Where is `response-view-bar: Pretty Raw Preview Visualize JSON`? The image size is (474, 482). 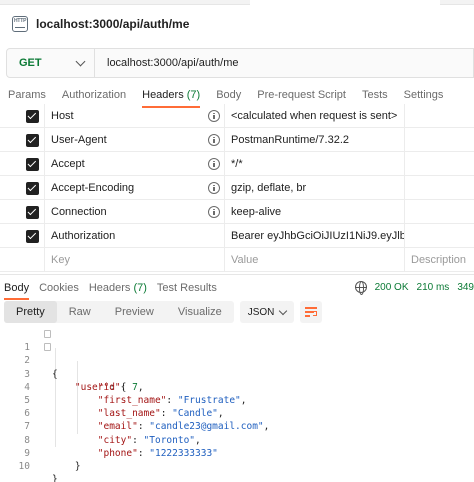
response-view-bar: Pretty Raw Preview Visualize JSON is located at coordinates (163, 312).